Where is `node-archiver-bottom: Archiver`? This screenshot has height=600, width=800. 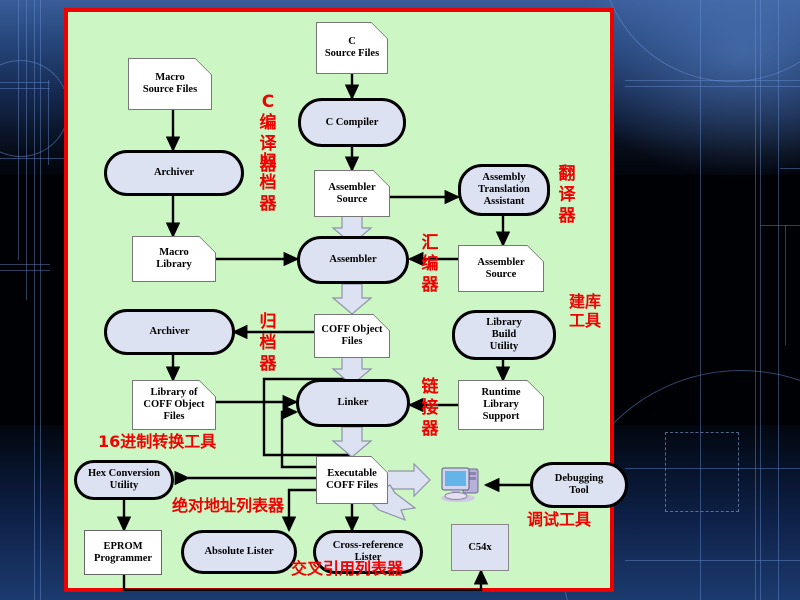 node-archiver-bottom: Archiver is located at coordinates (169, 332).